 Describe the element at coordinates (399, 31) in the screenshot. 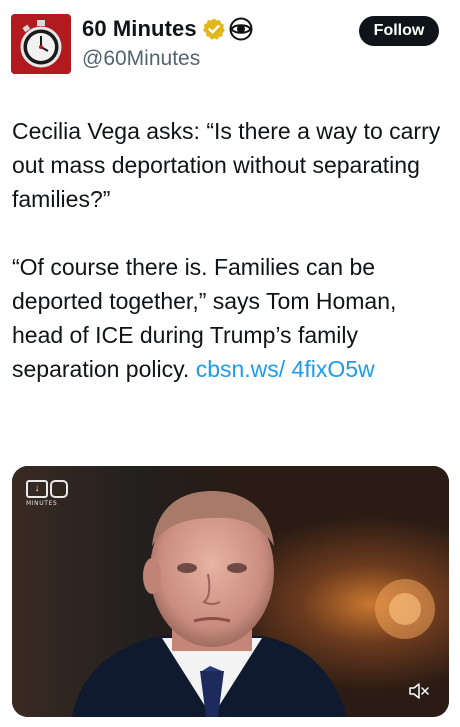

I see `follow-button: Follow` at that location.